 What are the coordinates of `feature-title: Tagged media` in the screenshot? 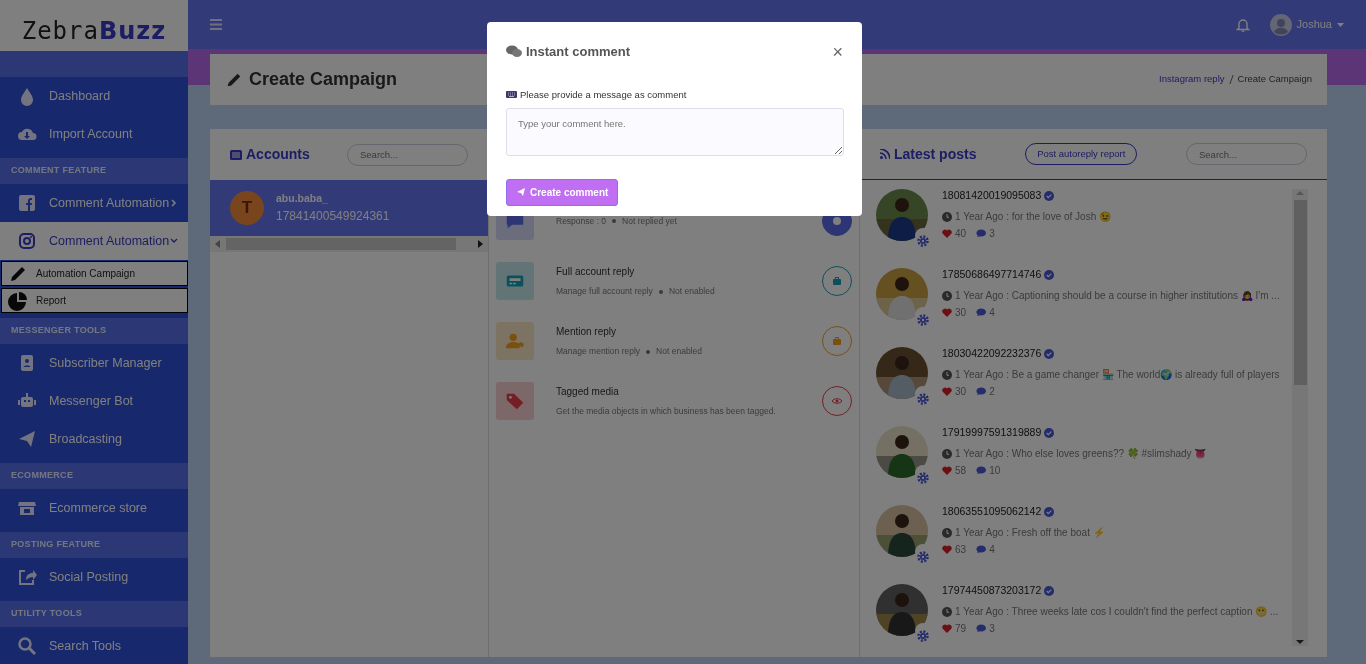 It's located at (588, 392).